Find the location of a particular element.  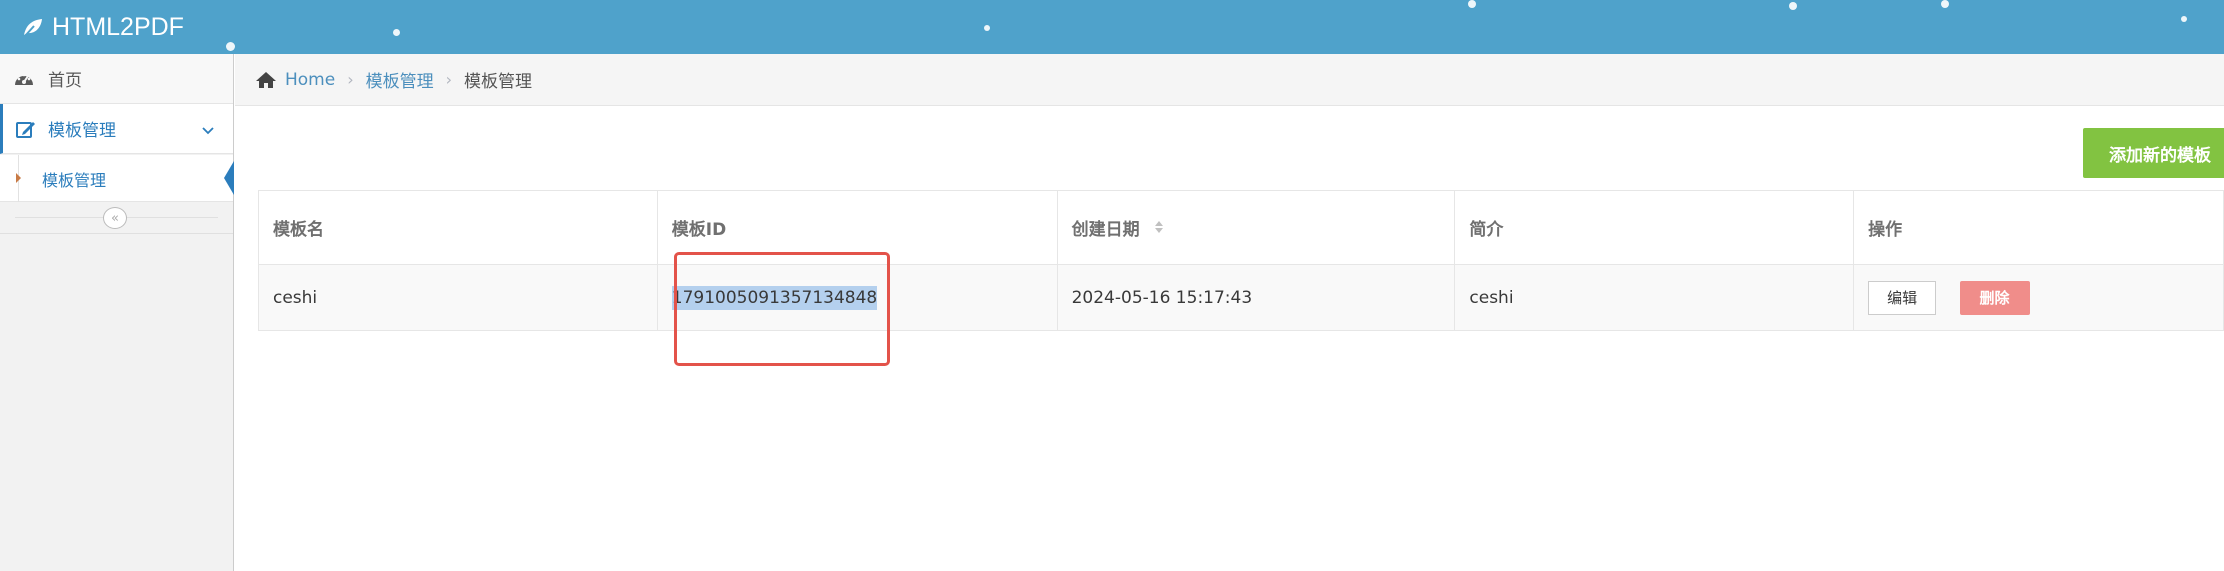

brand: HTML2PDF is located at coordinates (103, 27).